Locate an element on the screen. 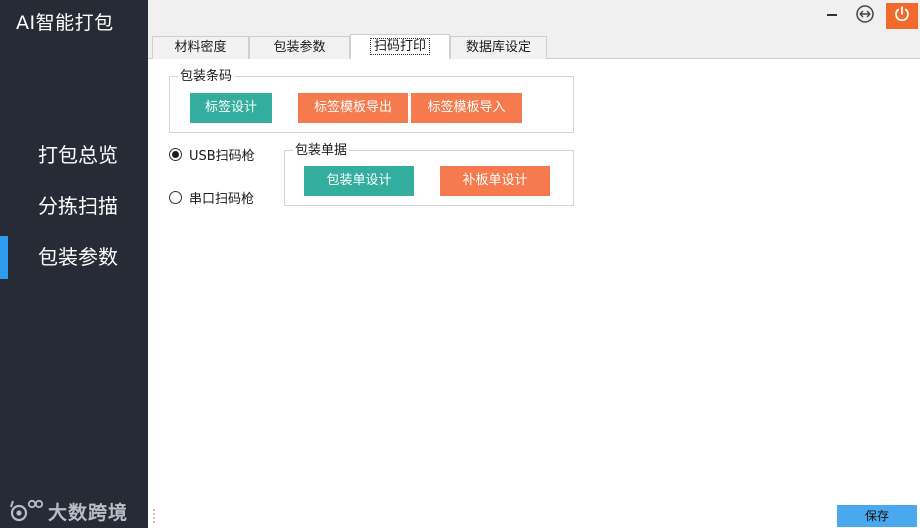 The width and height of the screenshot is (920, 528). tab-label: 数据库设定 is located at coordinates (498, 47).